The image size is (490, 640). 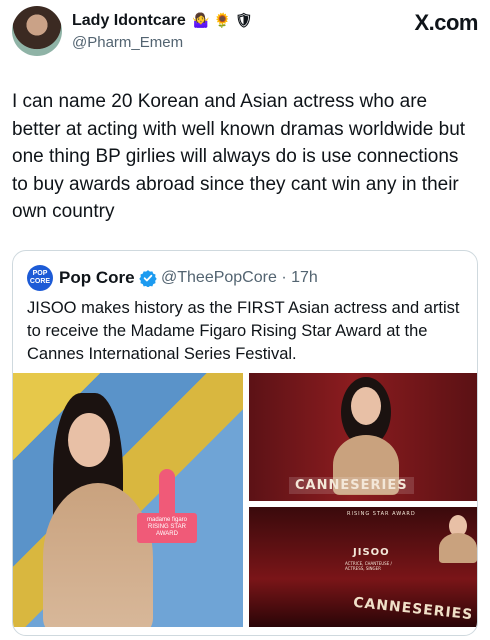 I want to click on verified-badge-icon, so click(x=148, y=278).